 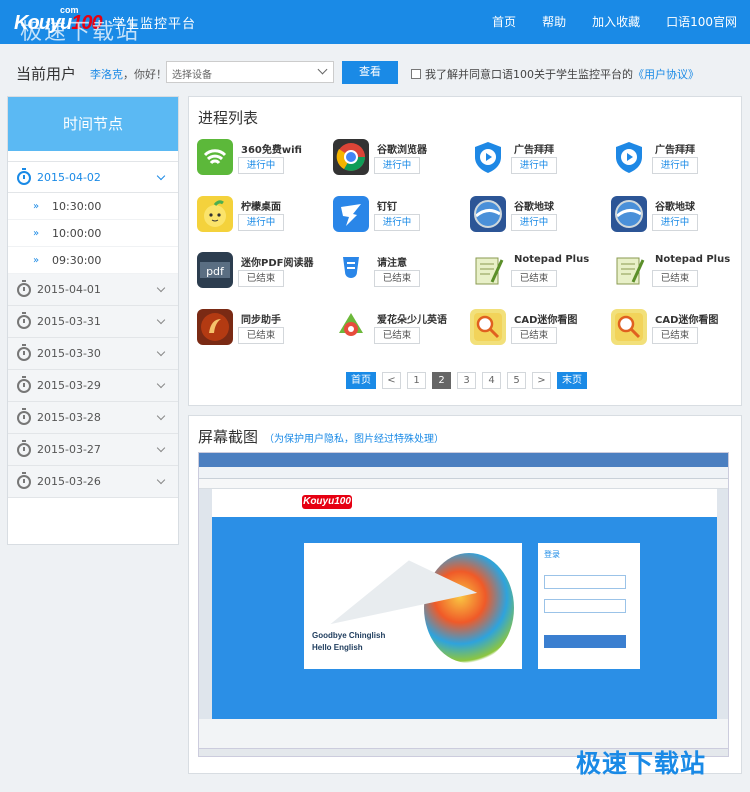 What do you see at coordinates (701, 22) in the screenshot?
I see `nav-official-site: 口语100官网` at bounding box center [701, 22].